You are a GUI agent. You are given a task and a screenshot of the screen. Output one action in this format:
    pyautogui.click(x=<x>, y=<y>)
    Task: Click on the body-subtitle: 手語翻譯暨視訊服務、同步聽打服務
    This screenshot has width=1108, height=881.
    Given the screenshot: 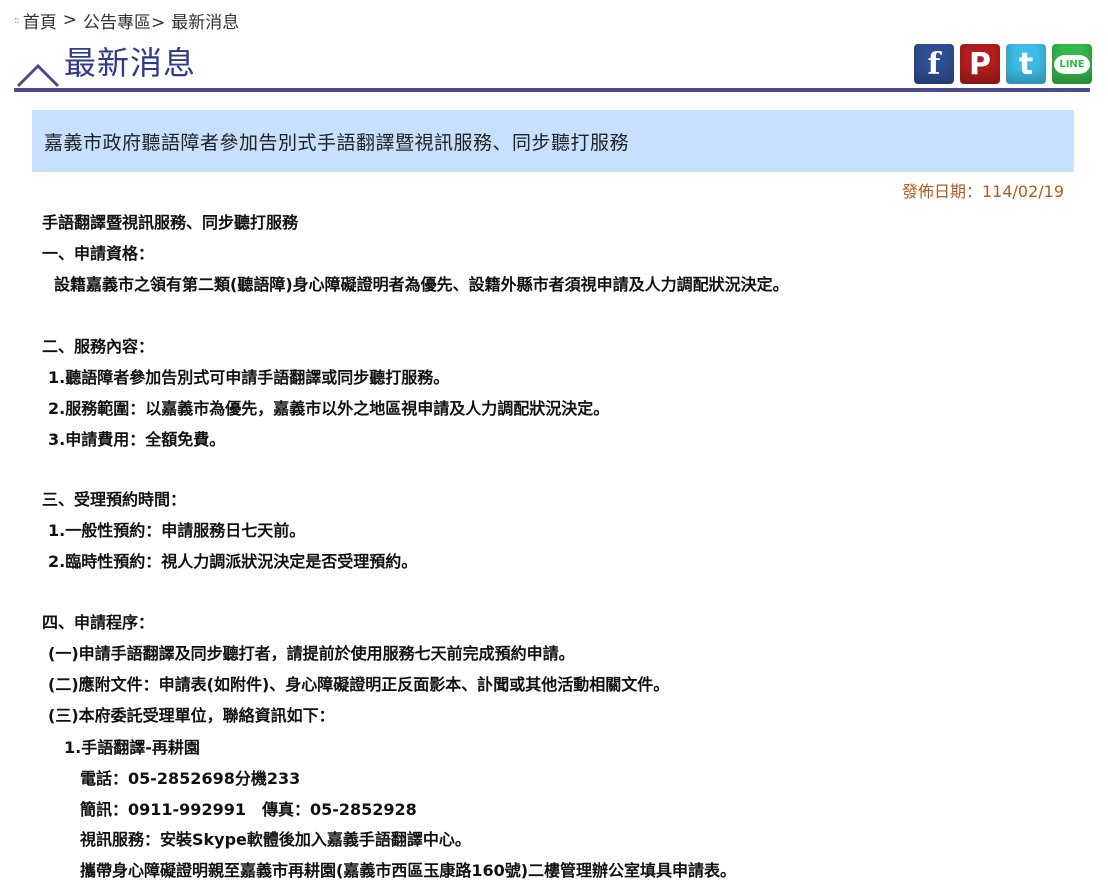 What is the action you would take?
    pyautogui.click(x=170, y=222)
    